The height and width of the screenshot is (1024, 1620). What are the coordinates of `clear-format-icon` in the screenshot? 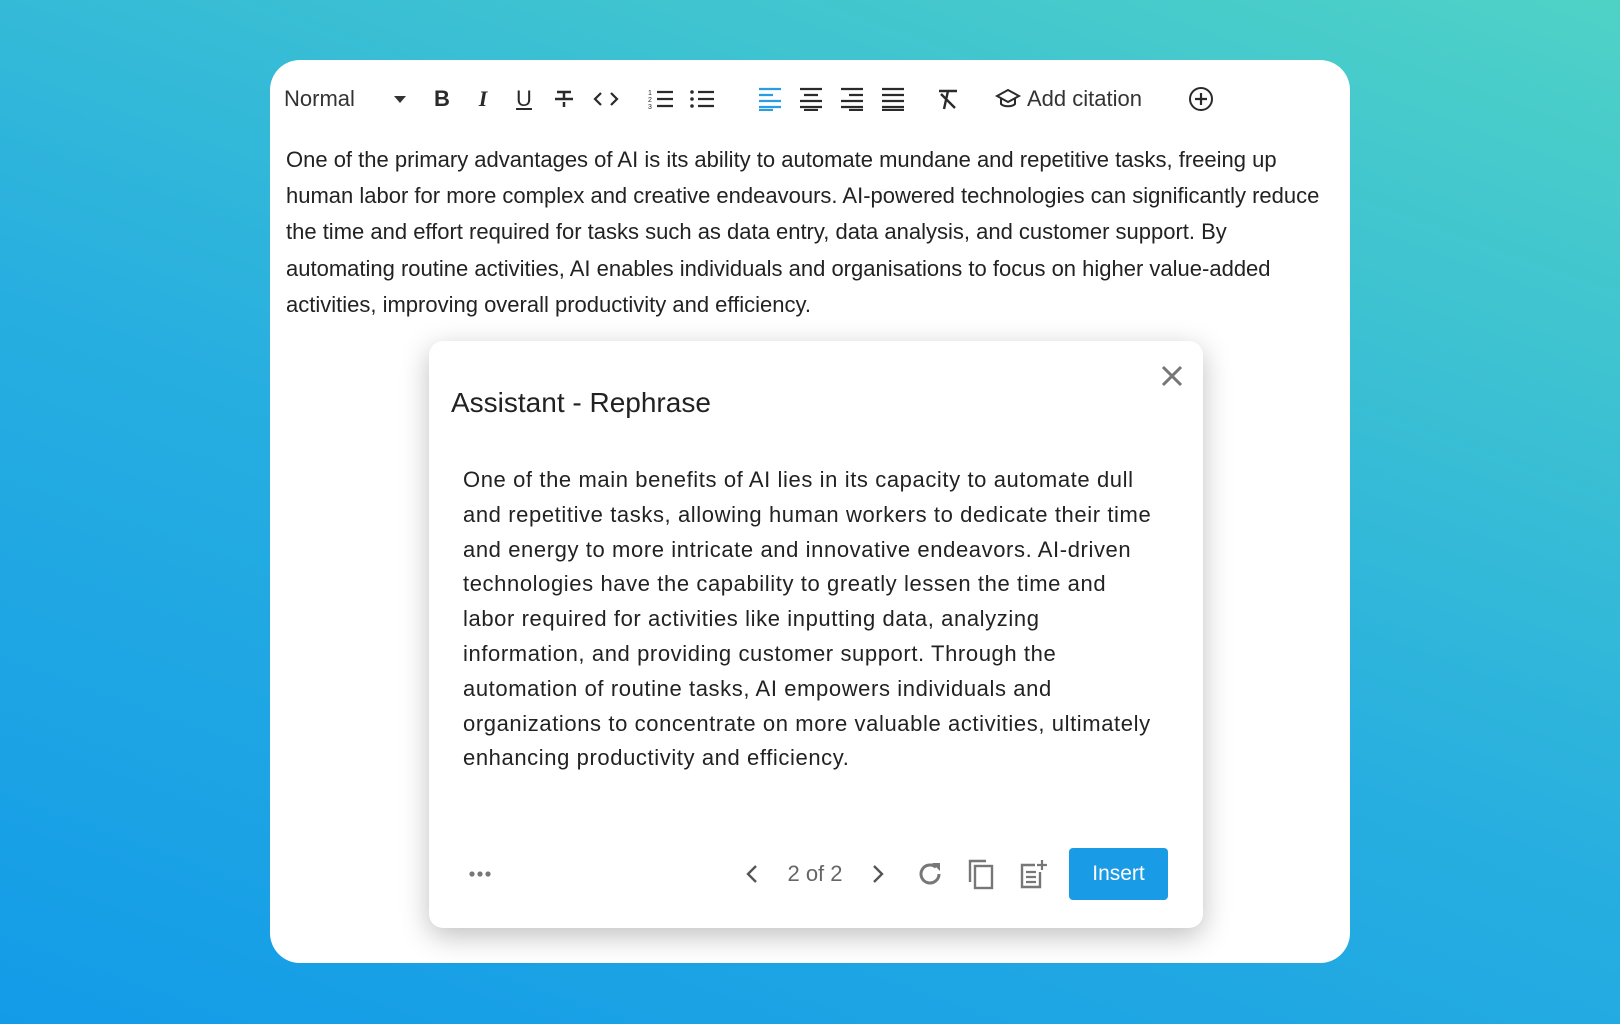 It's located at (948, 99).